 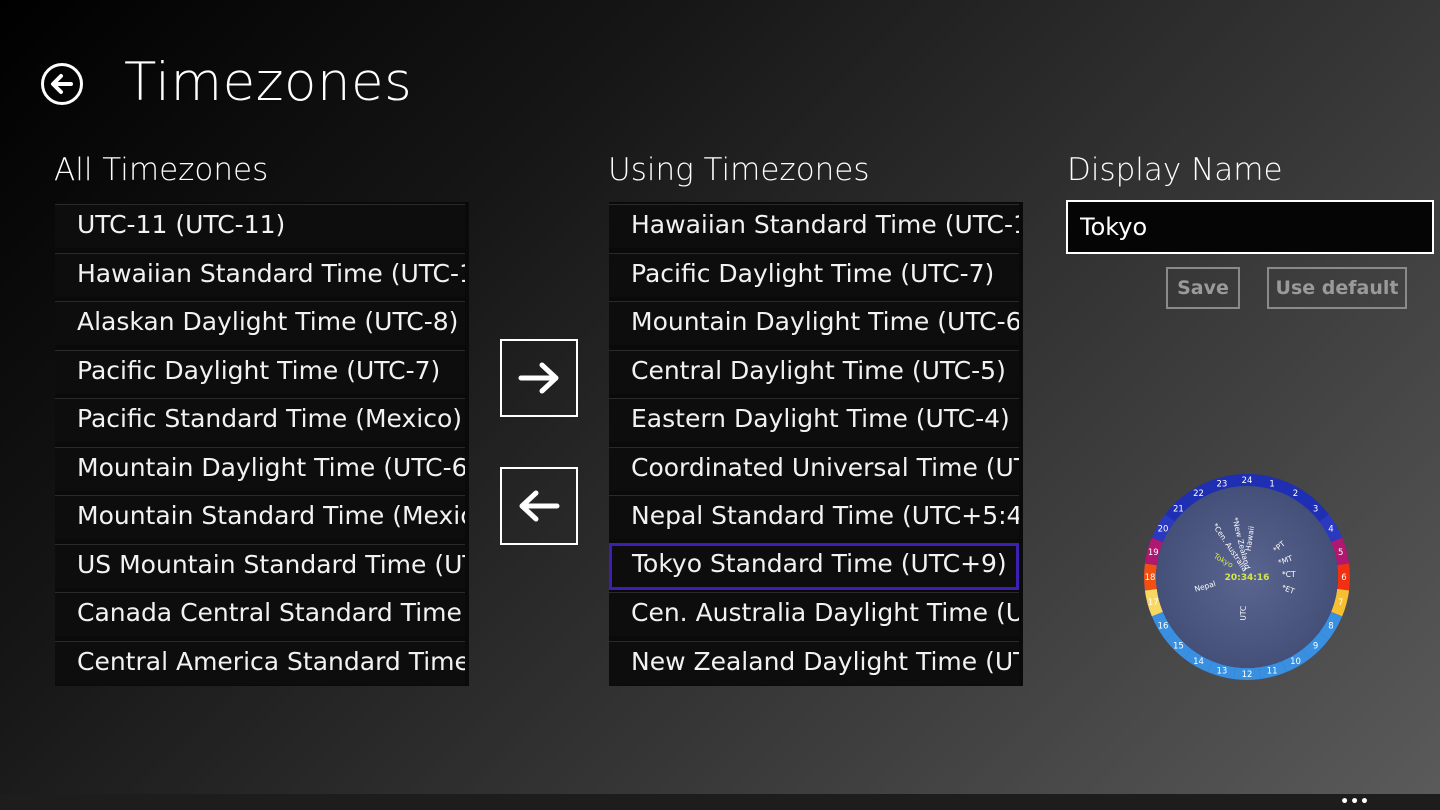 What do you see at coordinates (720, 802) in the screenshot?
I see `app-bar` at bounding box center [720, 802].